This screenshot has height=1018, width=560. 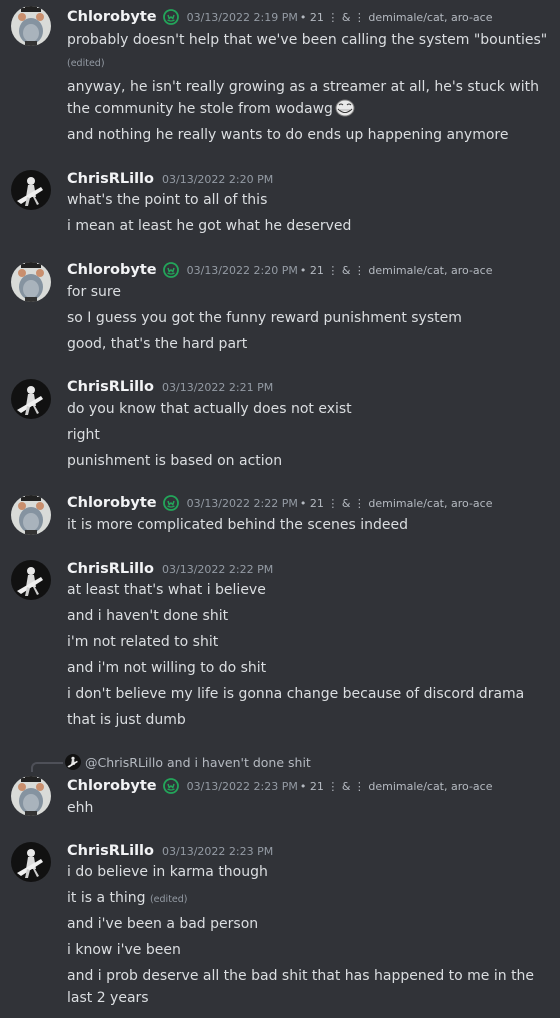 What do you see at coordinates (124, 762) in the screenshot?
I see `reply-mention: @ChrisRLillo` at bounding box center [124, 762].